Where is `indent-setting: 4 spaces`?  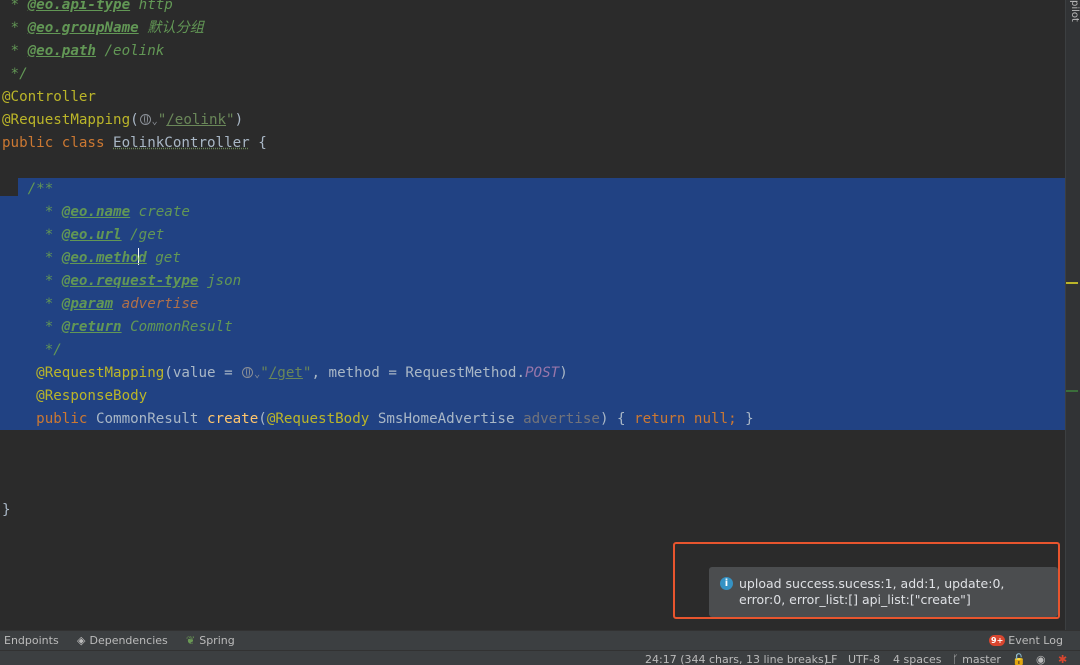 indent-setting: 4 spaces is located at coordinates (917, 659).